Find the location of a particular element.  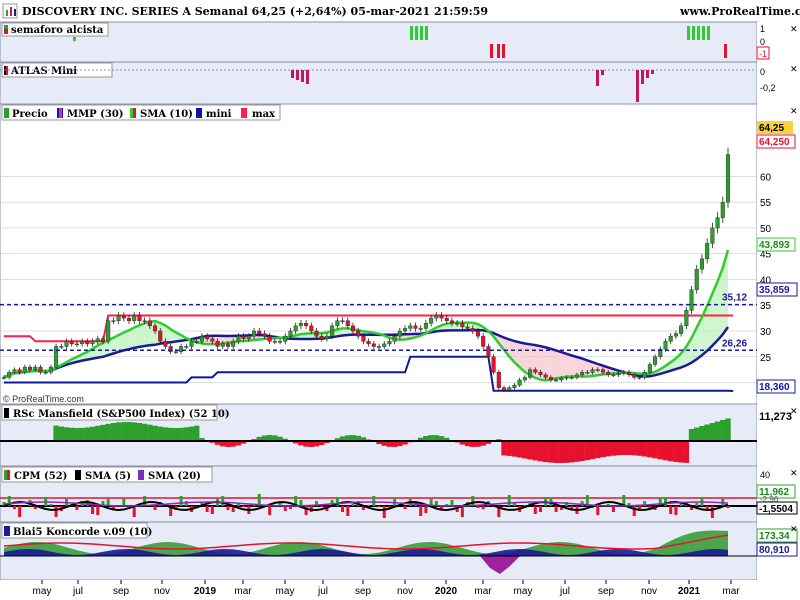

legend-mini: mini is located at coordinates (219, 114).